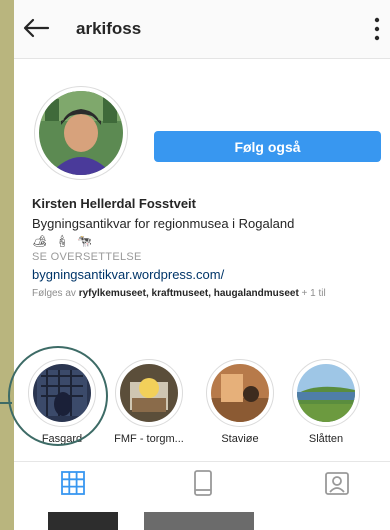 Image resolution: width=390 pixels, height=530 pixels. Describe the element at coordinates (312, 293) in the screenshot. I see `followed-suffix: + 1 til` at that location.